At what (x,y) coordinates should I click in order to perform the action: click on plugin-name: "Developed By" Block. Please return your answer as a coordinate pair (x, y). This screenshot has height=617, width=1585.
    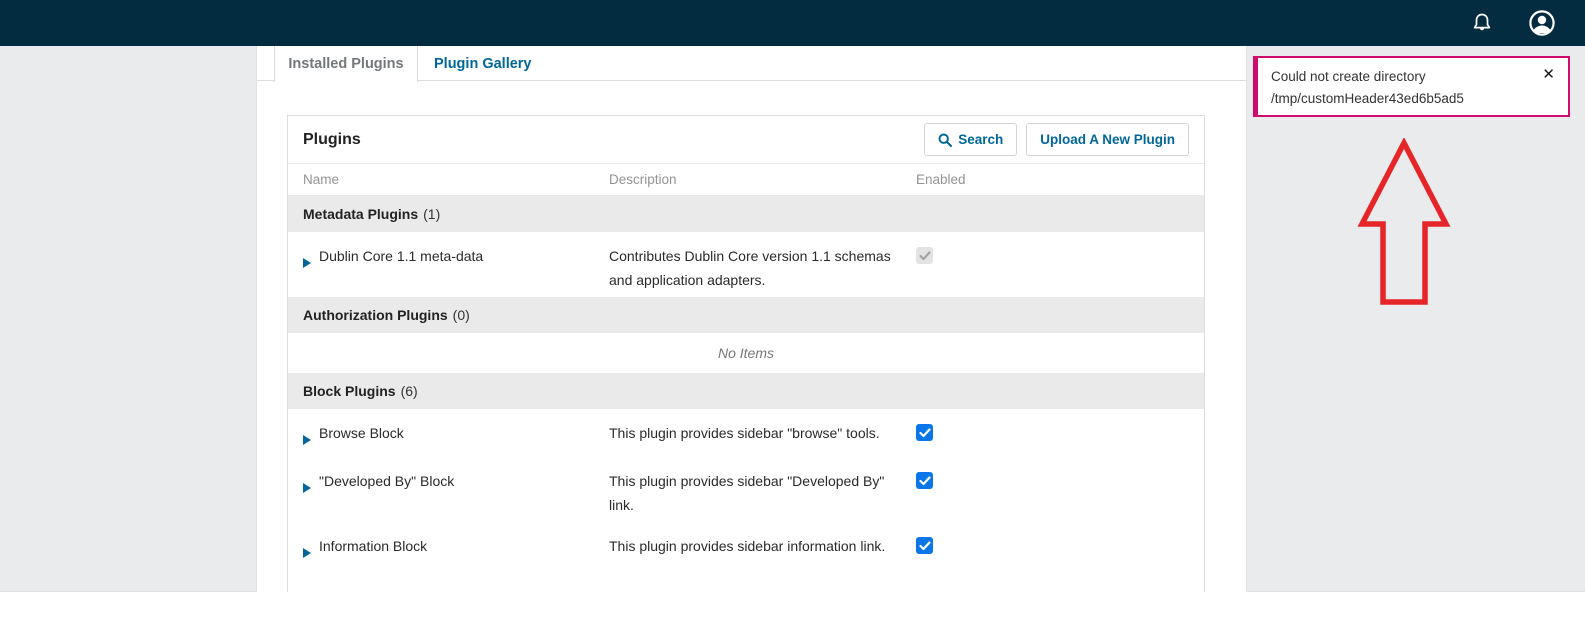
    Looking at the image, I should click on (387, 481).